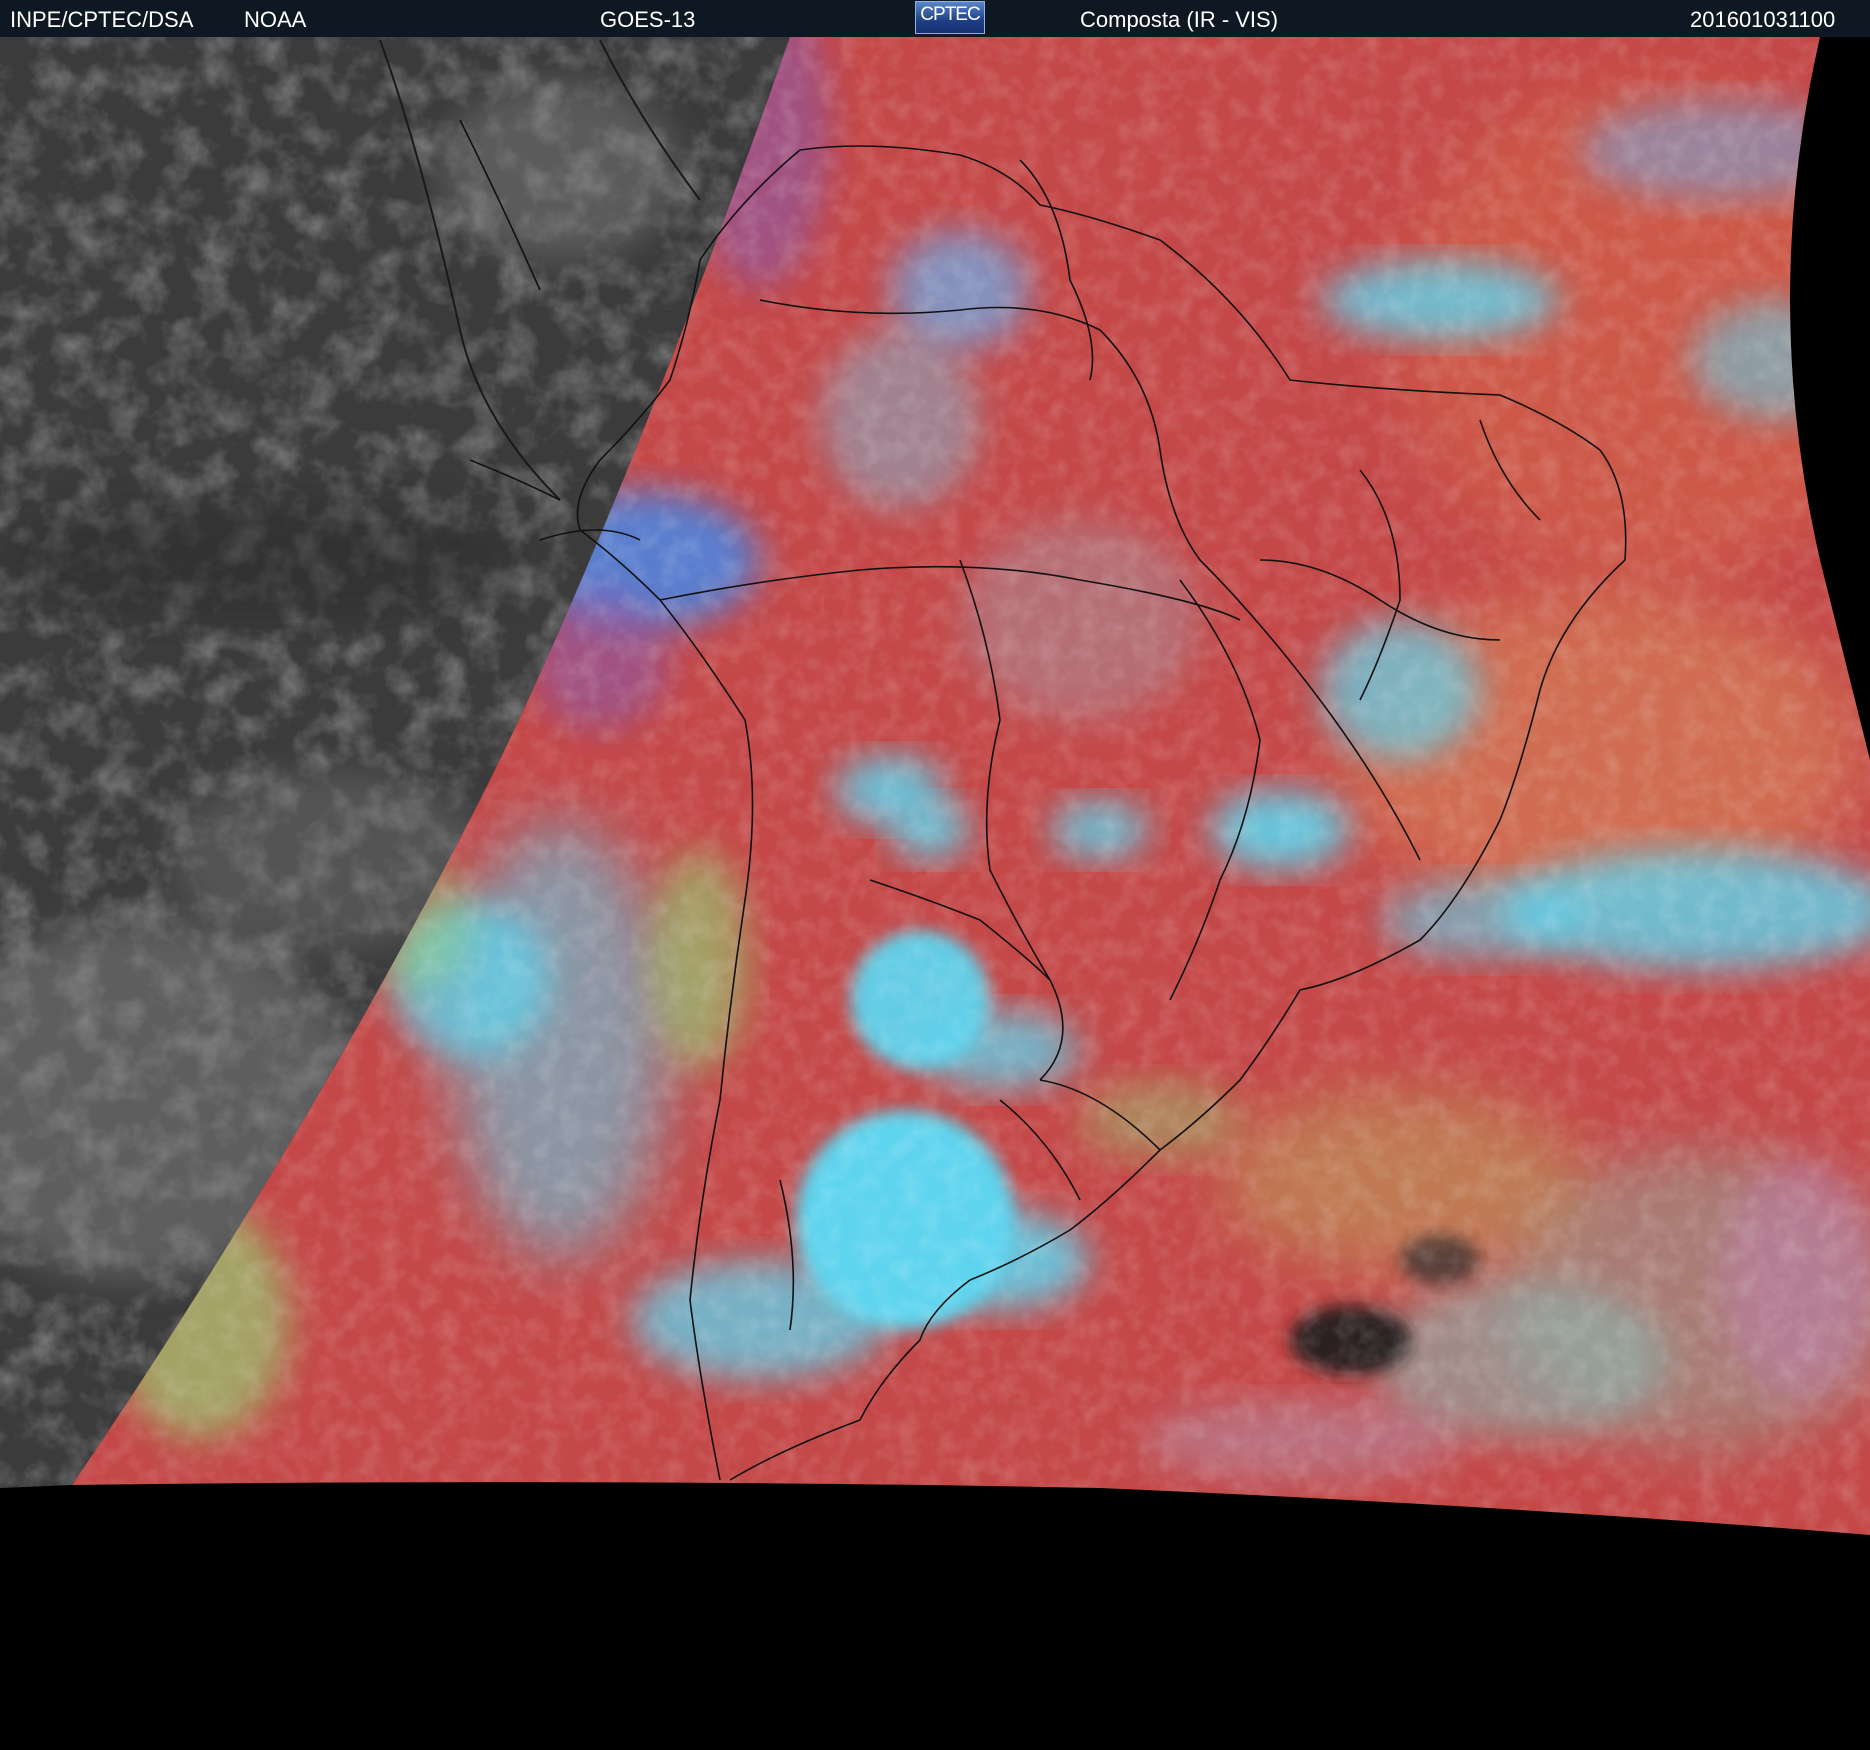  What do you see at coordinates (102, 19) in the screenshot?
I see `org-label: INPE/CPTEC/DSA` at bounding box center [102, 19].